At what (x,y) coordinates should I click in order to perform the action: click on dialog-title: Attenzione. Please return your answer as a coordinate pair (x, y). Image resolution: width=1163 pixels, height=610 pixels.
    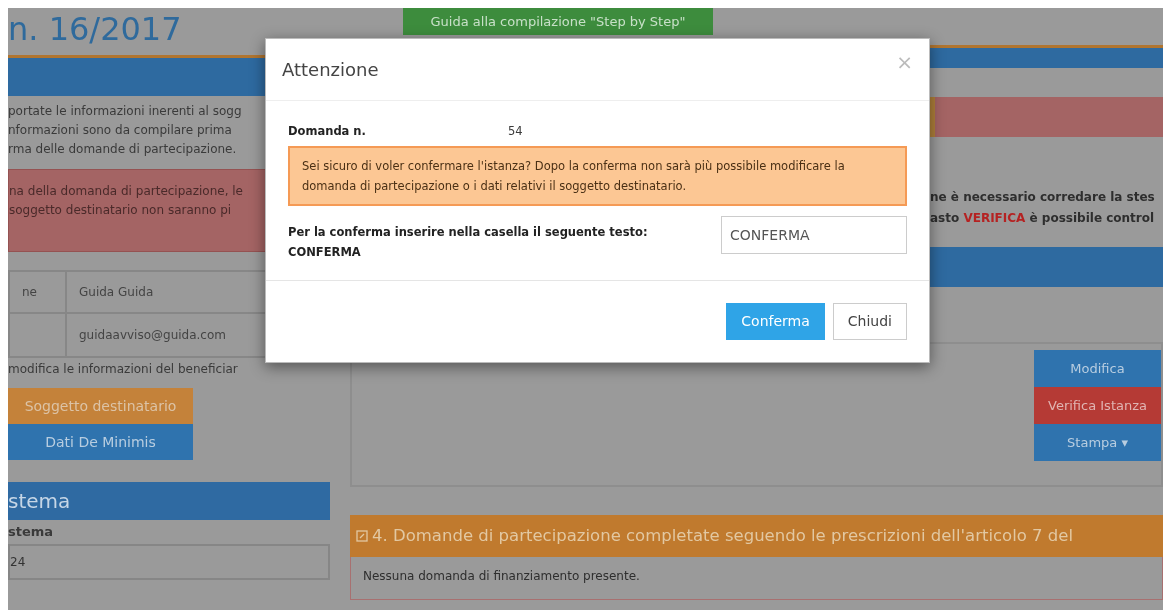
    Looking at the image, I should click on (330, 70).